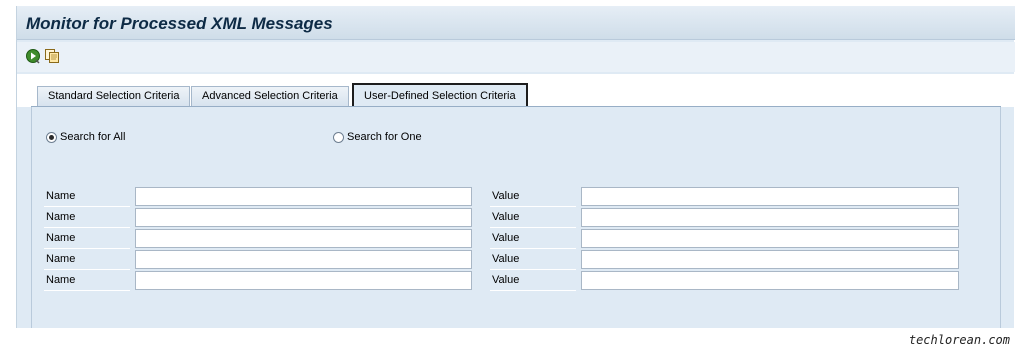 Image resolution: width=1024 pixels, height=360 pixels. What do you see at coordinates (384, 137) in the screenshot?
I see `radio-label: Search for One` at bounding box center [384, 137].